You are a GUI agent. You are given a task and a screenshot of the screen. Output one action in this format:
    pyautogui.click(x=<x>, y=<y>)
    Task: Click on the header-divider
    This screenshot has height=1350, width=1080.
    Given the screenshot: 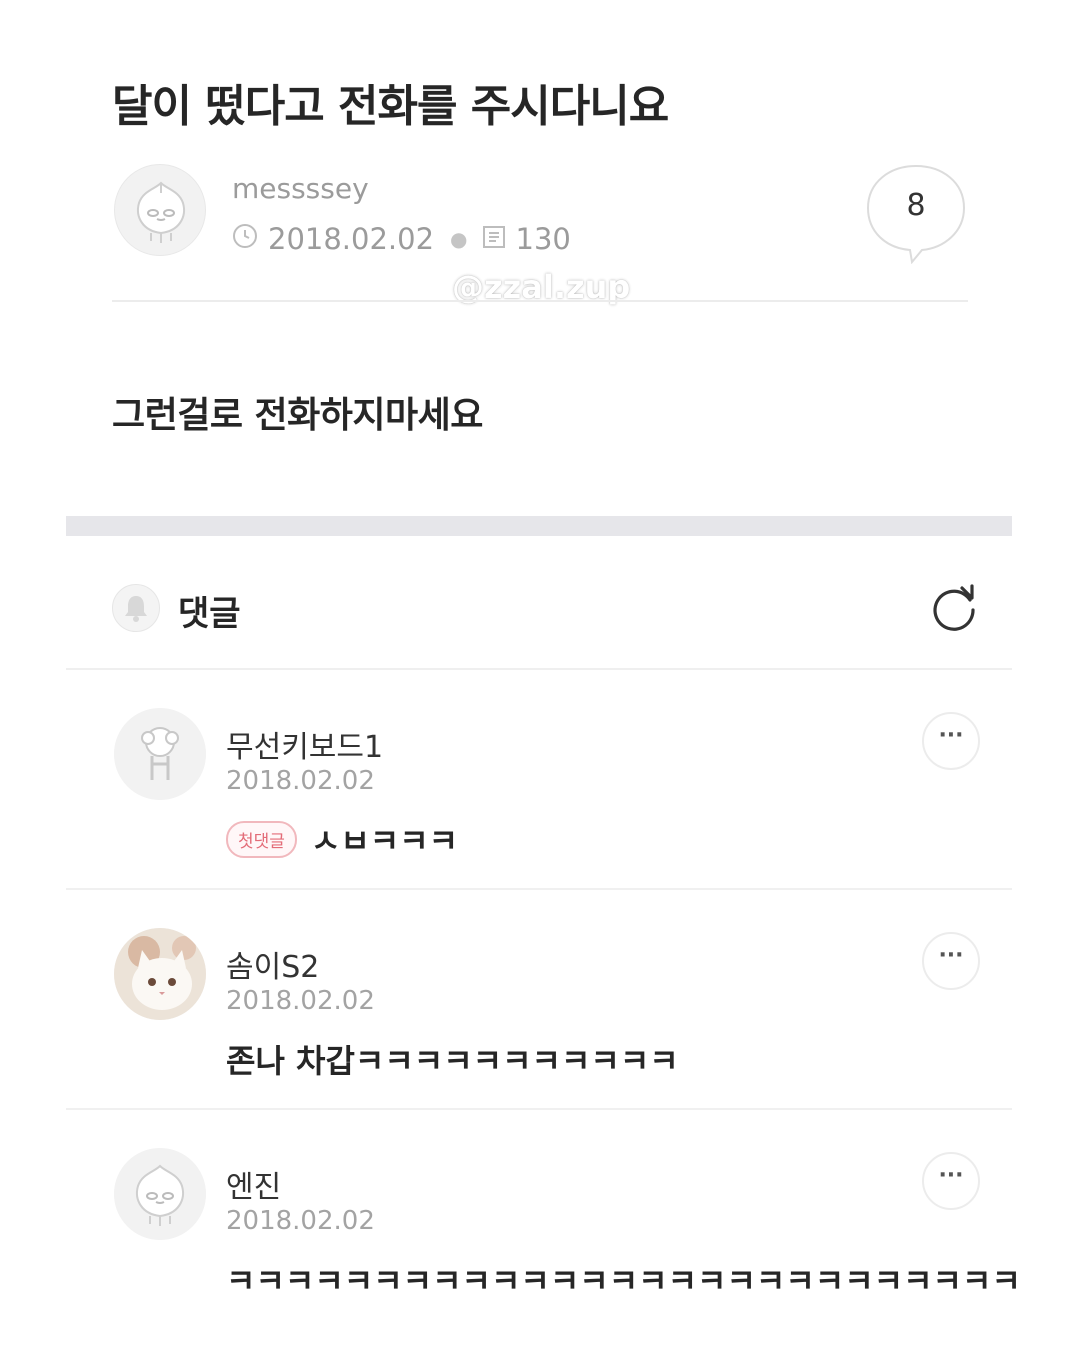 What is the action you would take?
    pyautogui.click(x=540, y=301)
    